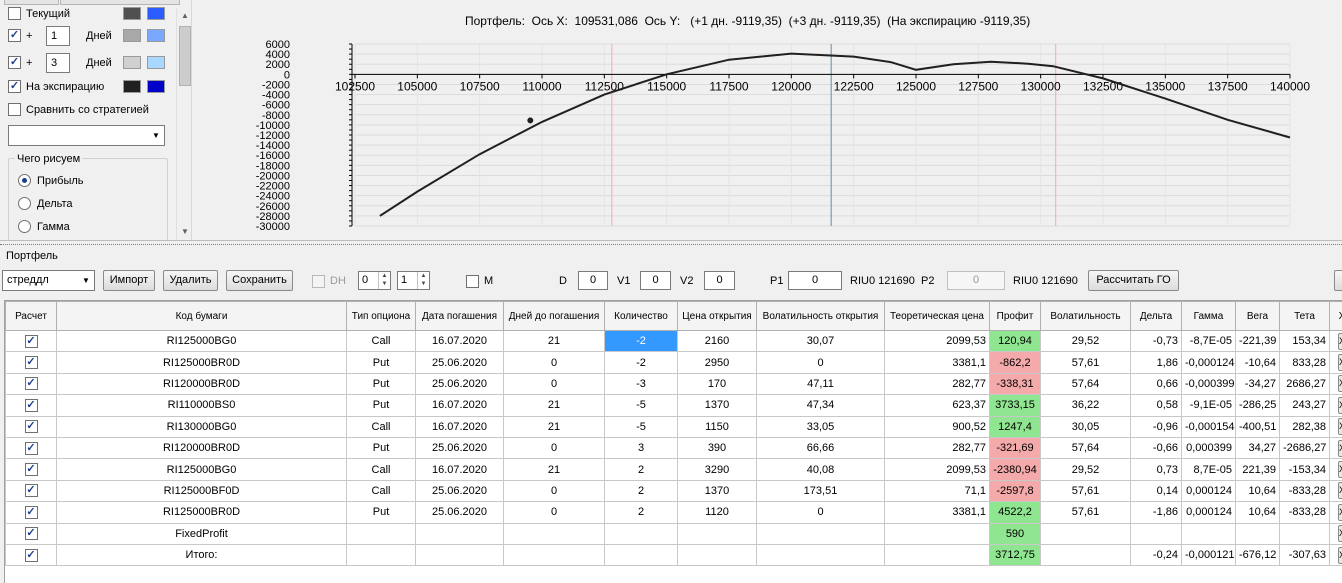 The width and height of the screenshot is (1342, 583). Describe the element at coordinates (641, 384) in the screenshot. I see `cell-qty: -3` at that location.